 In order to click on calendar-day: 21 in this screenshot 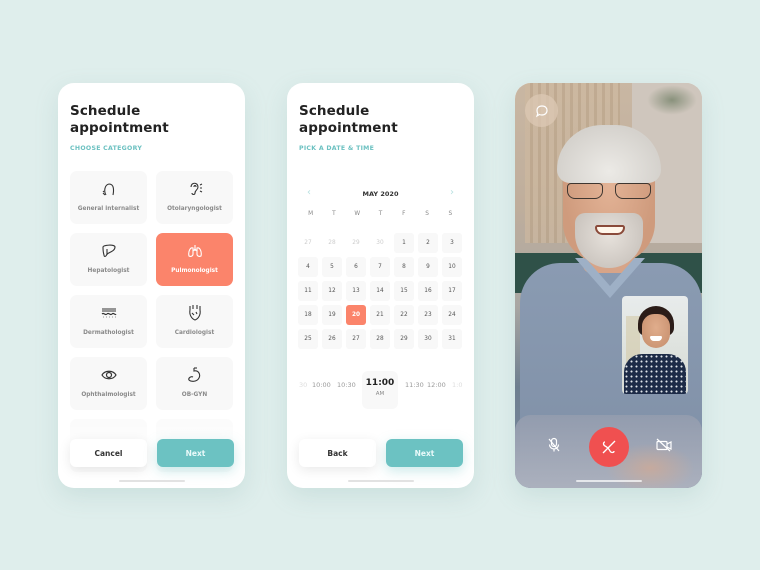, I will do `click(380, 315)`.